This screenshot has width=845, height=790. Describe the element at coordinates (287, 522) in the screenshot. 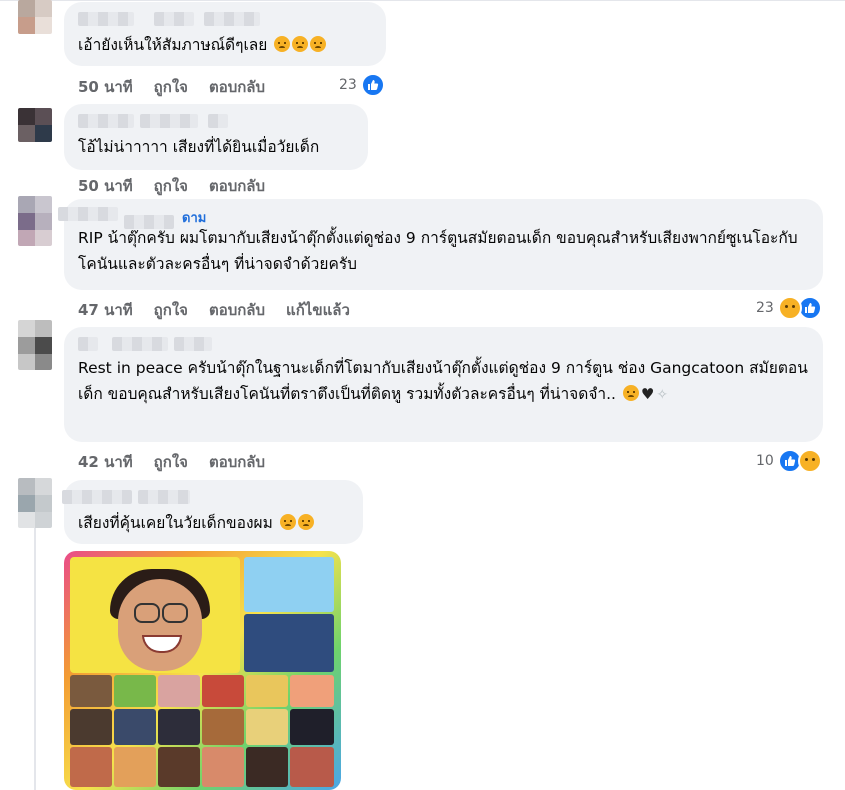

I see `sad-tear-face-emoji` at that location.